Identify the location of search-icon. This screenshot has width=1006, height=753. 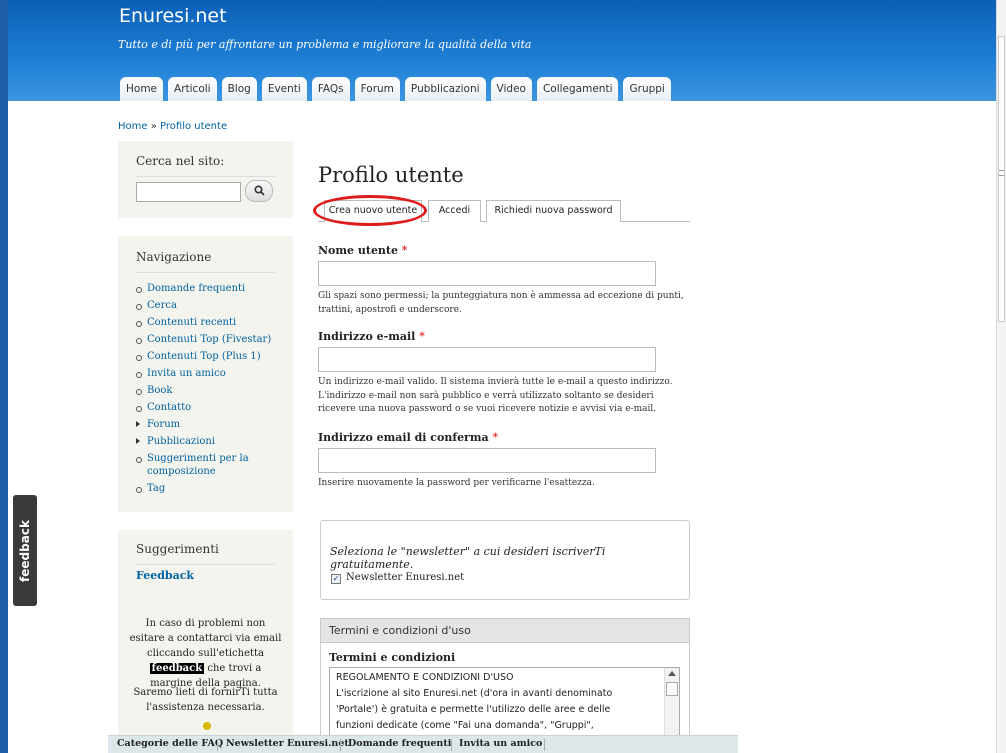
(259, 190).